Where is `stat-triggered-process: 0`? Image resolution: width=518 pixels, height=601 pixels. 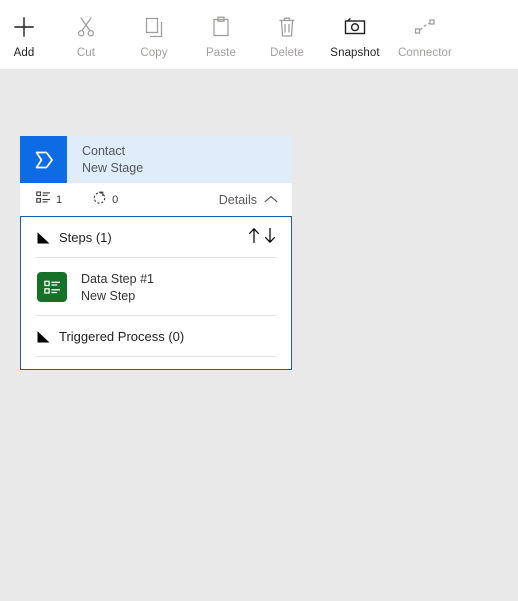
stat-triggered-process: 0 is located at coordinates (105, 200).